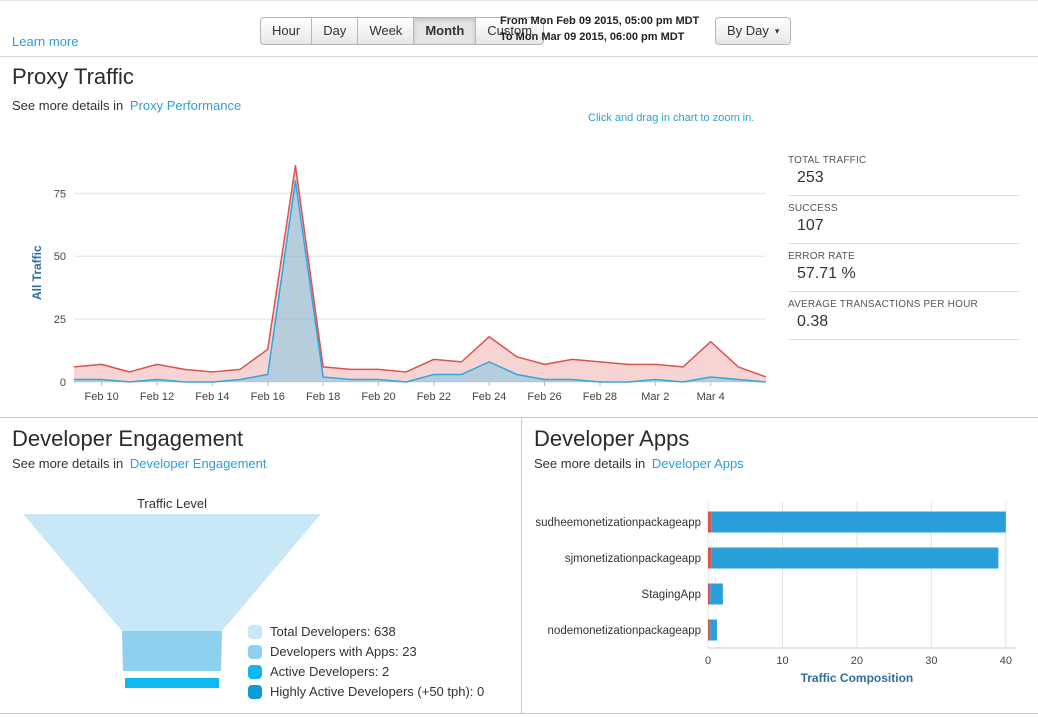  What do you see at coordinates (366, 631) in the screenshot?
I see `legend-item: Total Developers: 638` at bounding box center [366, 631].